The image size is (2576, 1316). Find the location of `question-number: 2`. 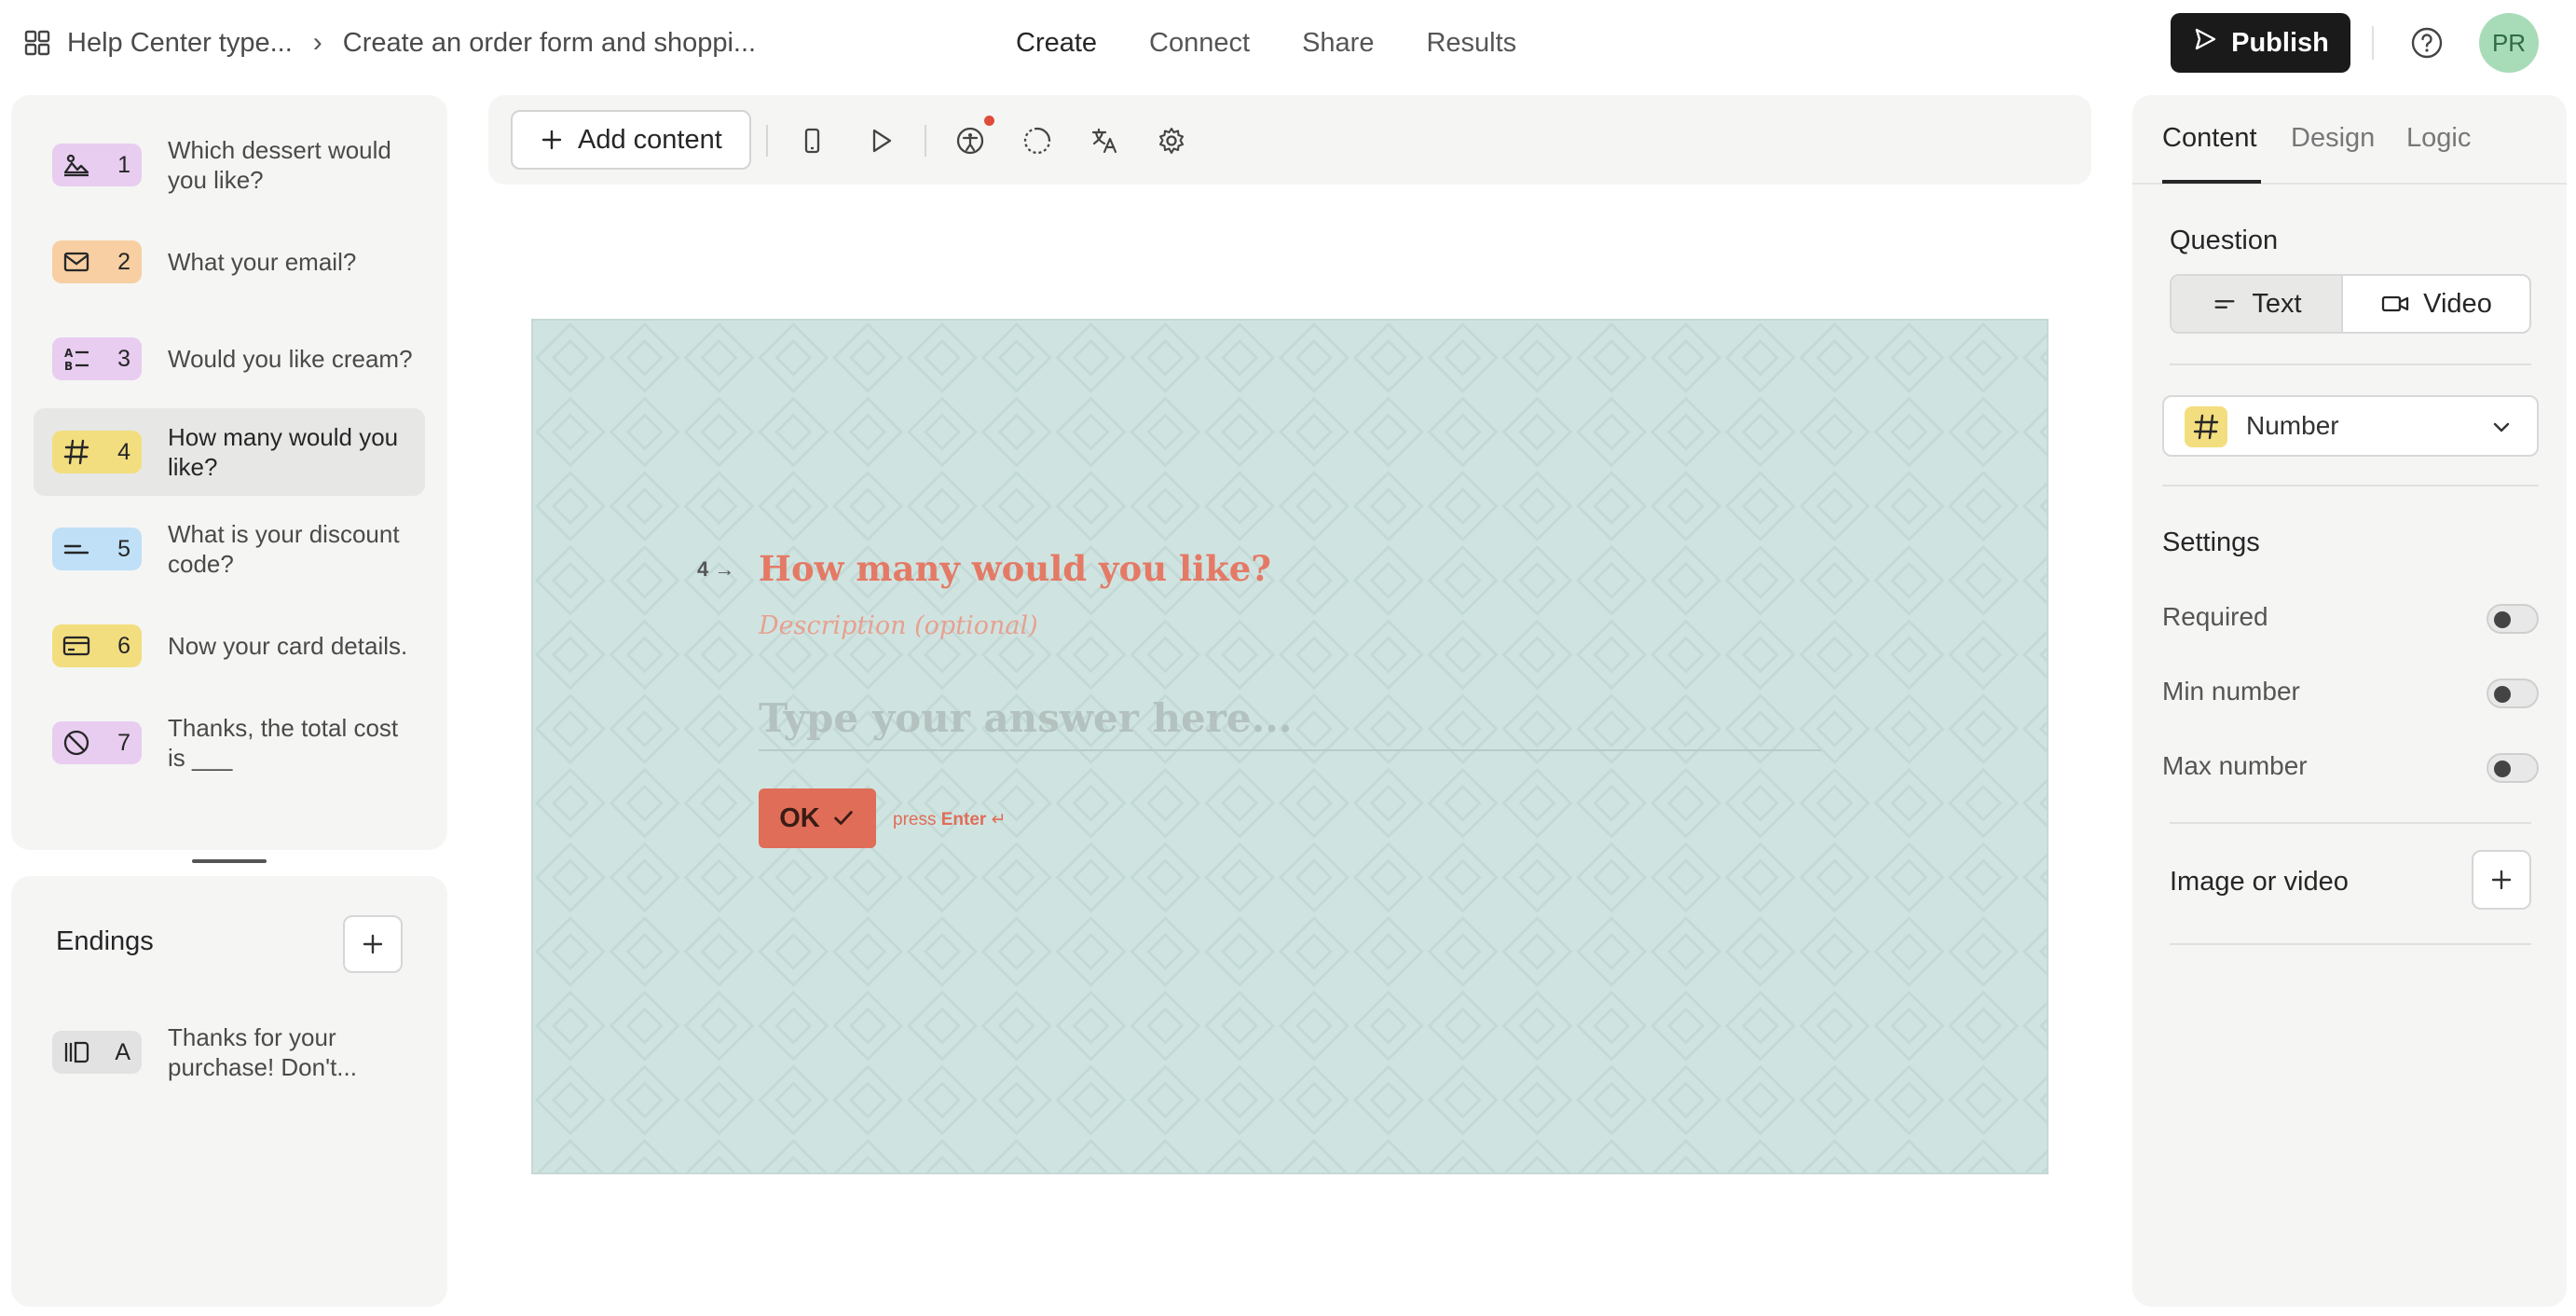

question-number: 2 is located at coordinates (123, 261).